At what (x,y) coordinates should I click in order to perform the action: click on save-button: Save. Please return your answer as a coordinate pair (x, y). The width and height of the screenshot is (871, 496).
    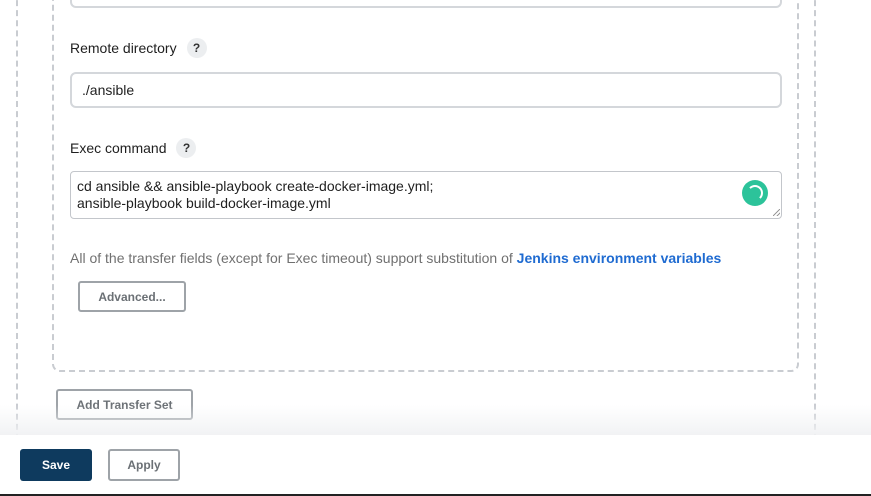
    Looking at the image, I should click on (56, 465).